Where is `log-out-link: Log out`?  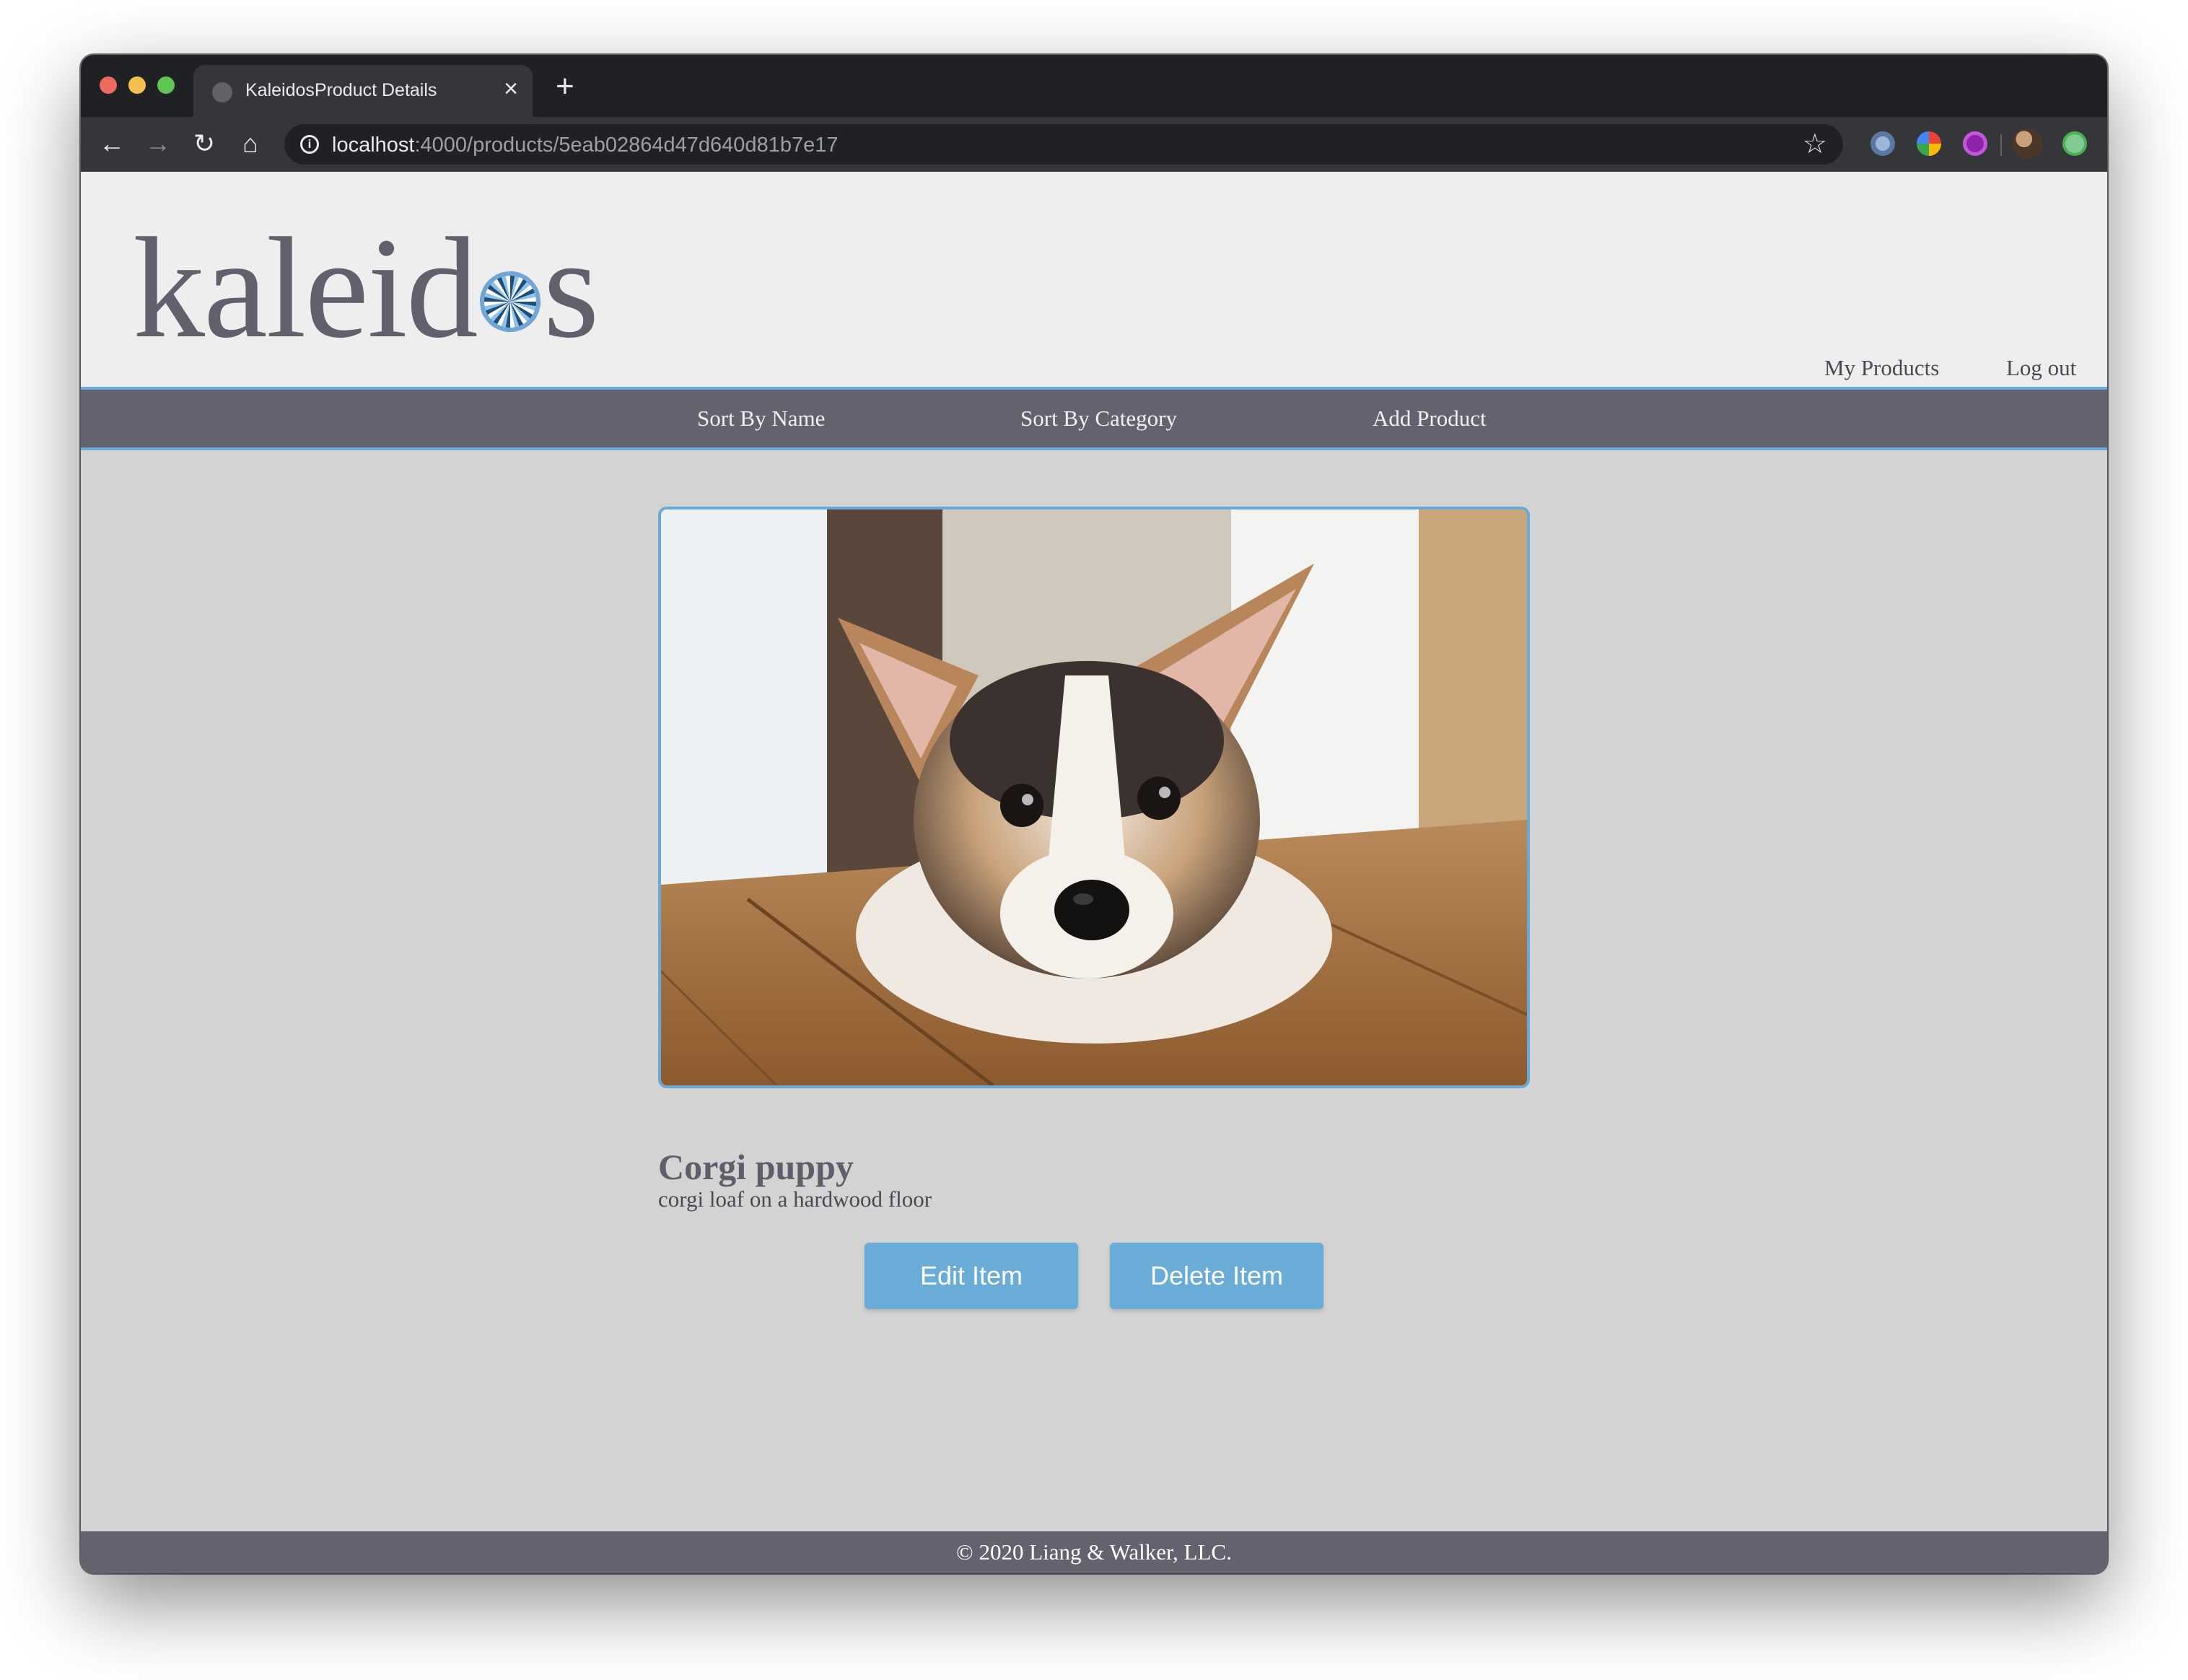 log-out-link: Log out is located at coordinates (2041, 368).